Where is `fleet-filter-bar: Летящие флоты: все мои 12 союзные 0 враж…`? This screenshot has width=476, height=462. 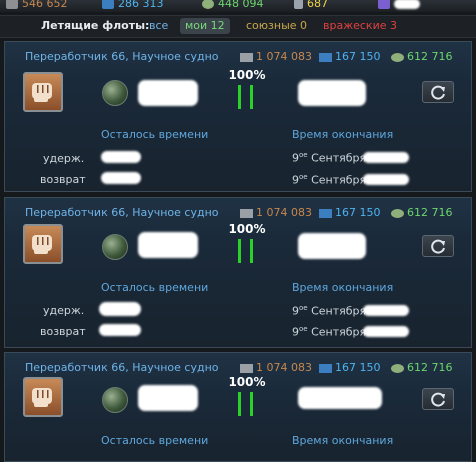 fleet-filter-bar: Летящие флоты: все мои 12 союзные 0 враж… is located at coordinates (238, 26).